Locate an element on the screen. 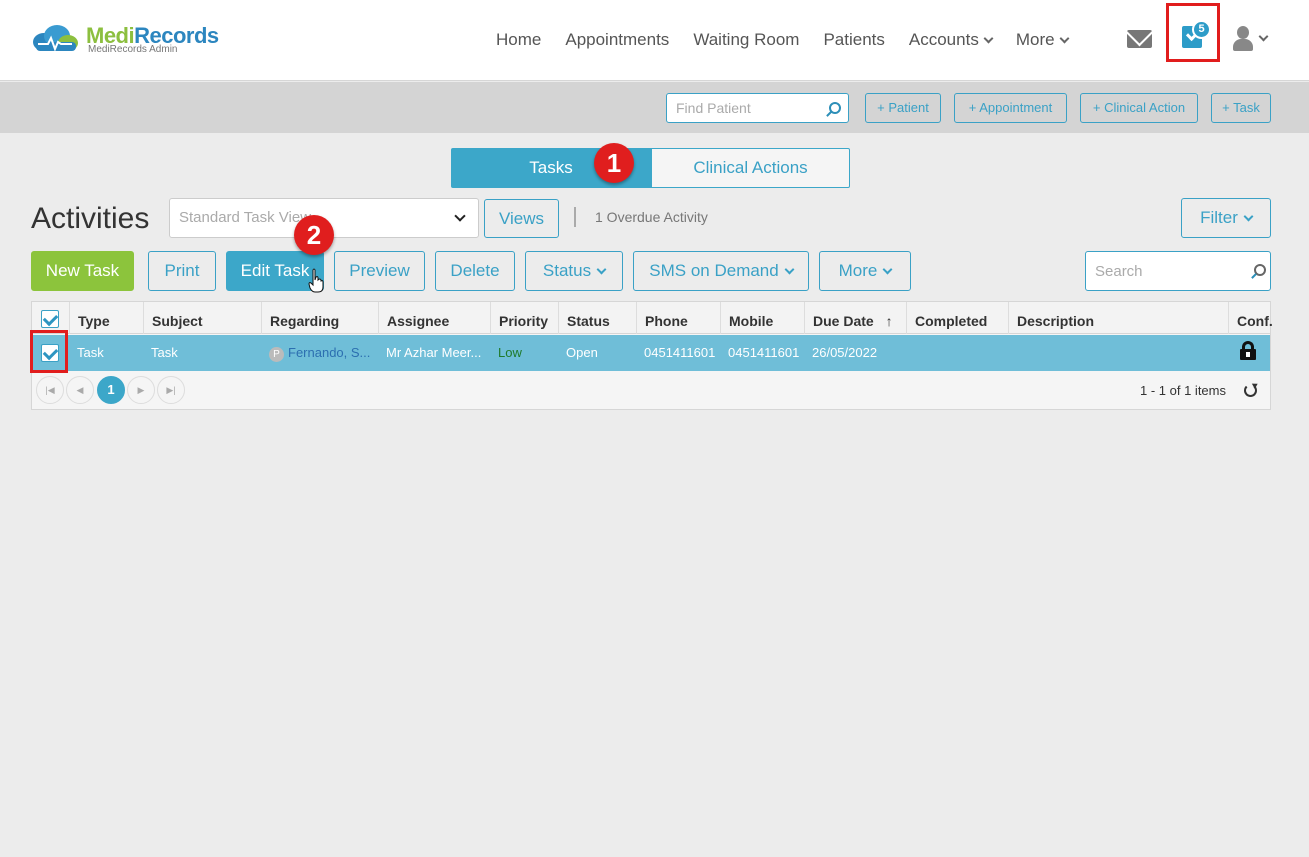 This screenshot has width=1309, height=857. col-confidential: Conf. is located at coordinates (1250, 318).